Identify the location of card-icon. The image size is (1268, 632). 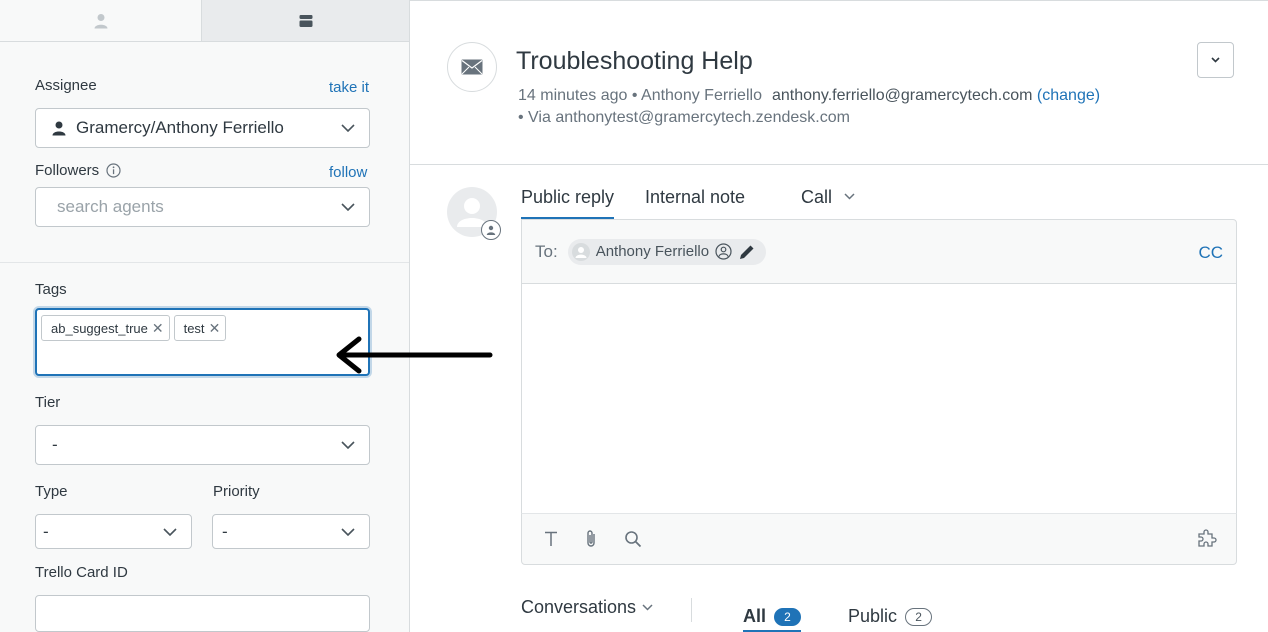
(305, 20).